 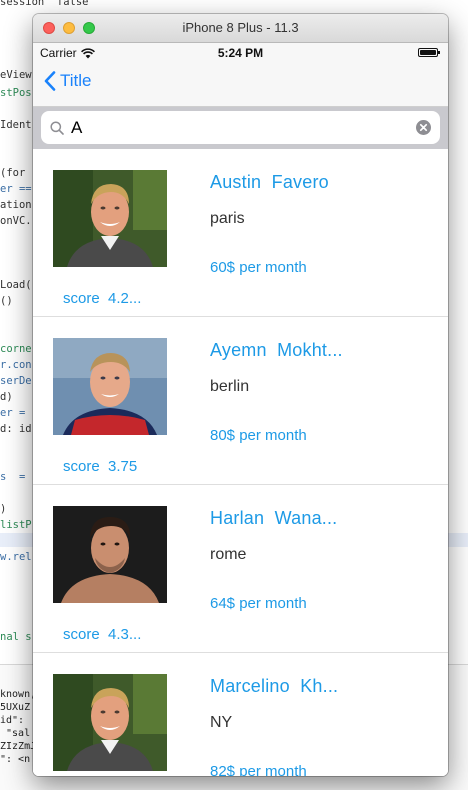 What do you see at coordinates (13, 477) in the screenshot?
I see `code-line: s =` at bounding box center [13, 477].